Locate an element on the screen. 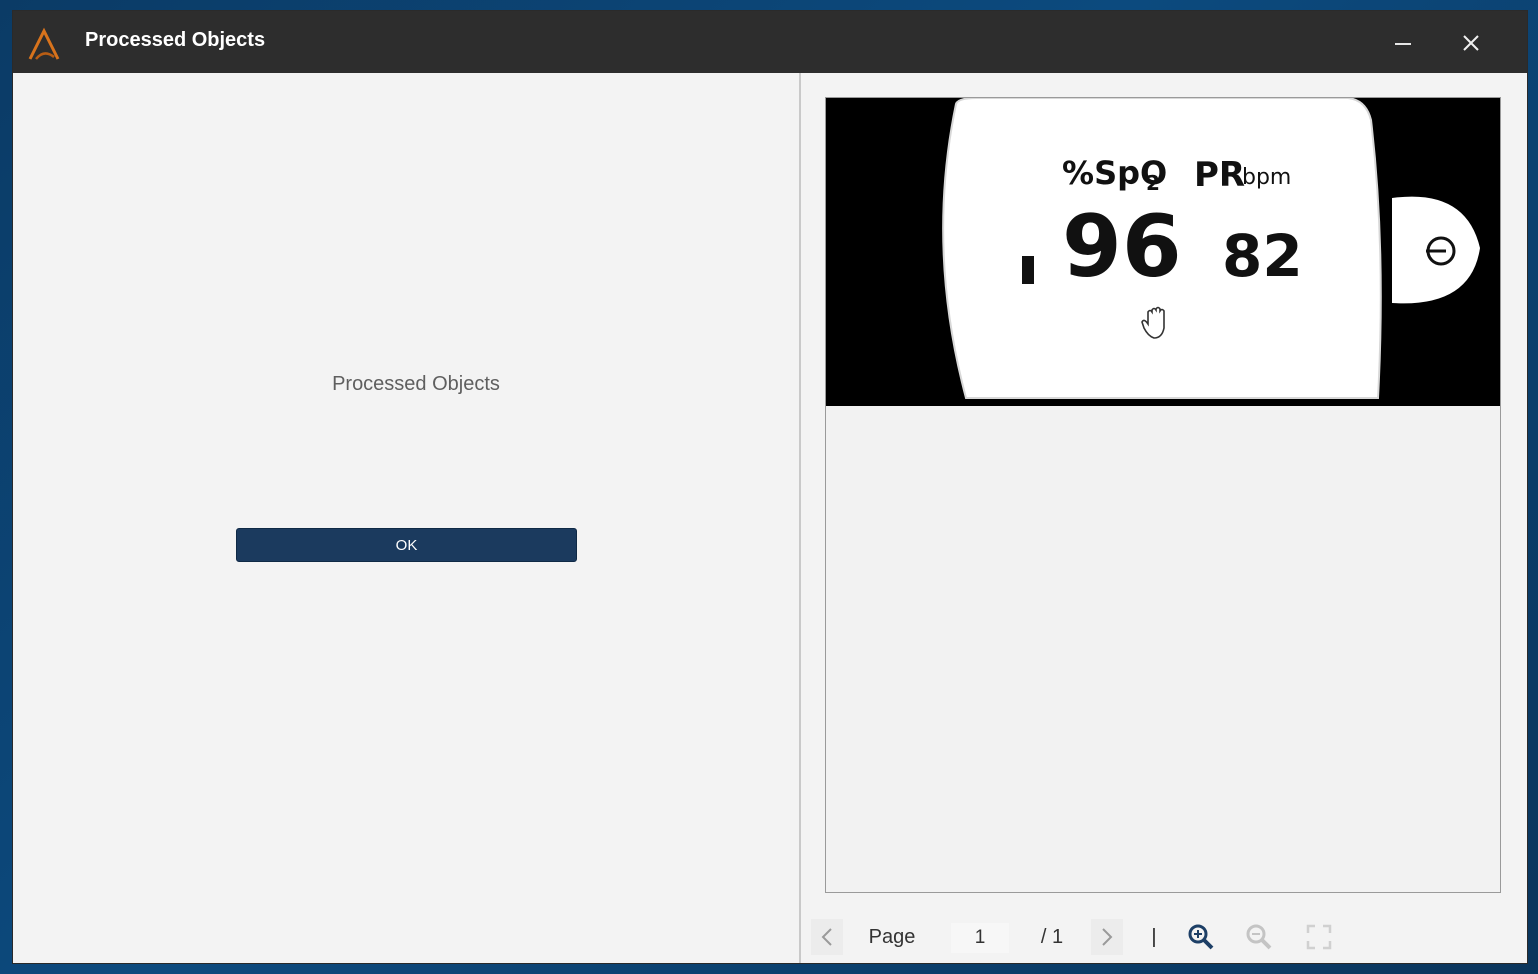  pr-unit: bpm is located at coordinates (1266, 177).